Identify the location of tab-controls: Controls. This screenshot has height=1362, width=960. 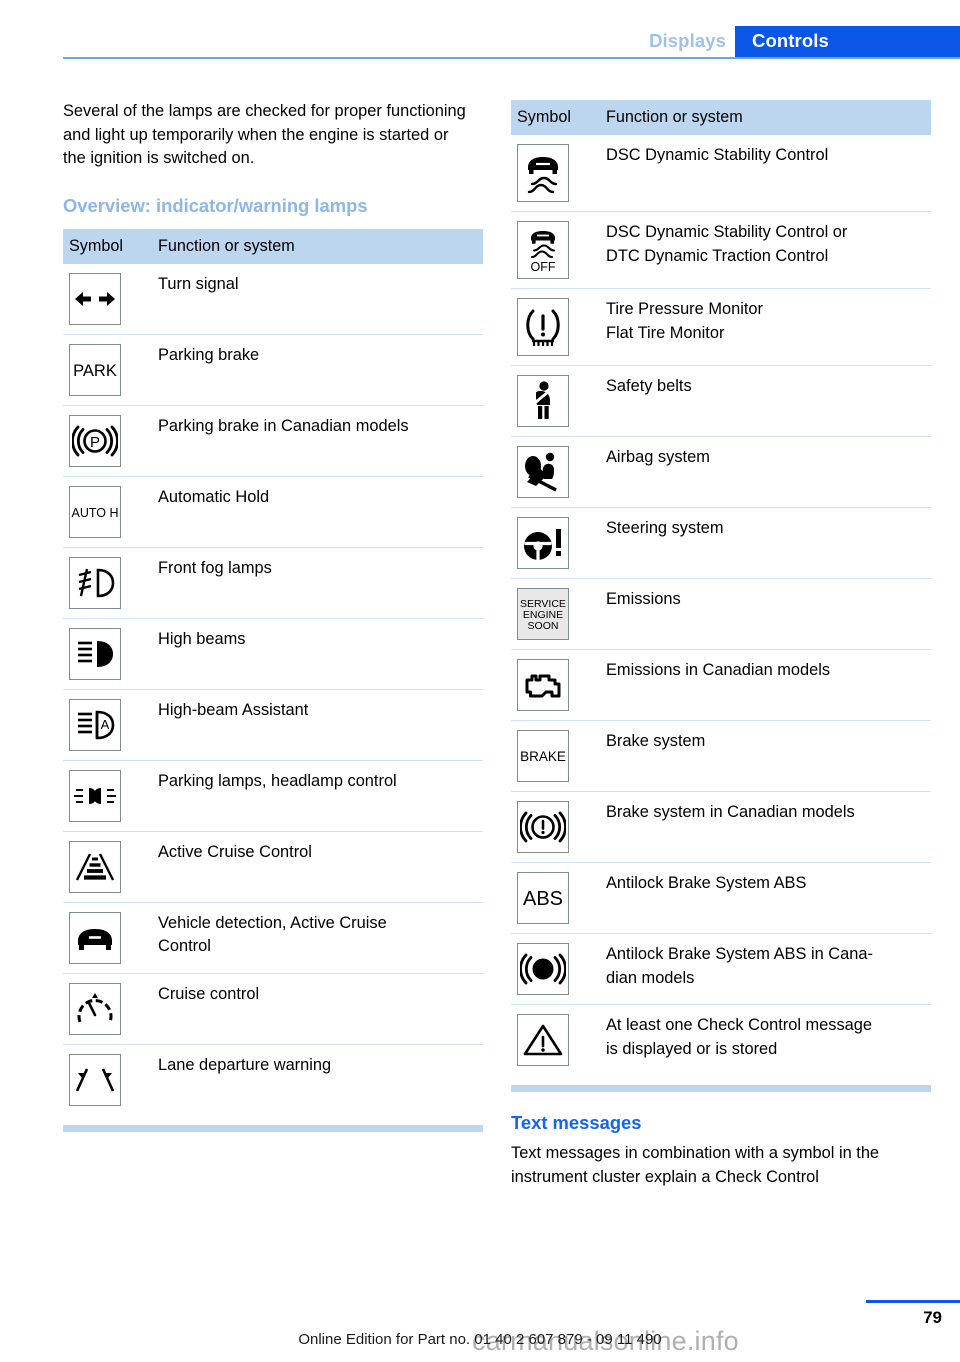
(847, 42).